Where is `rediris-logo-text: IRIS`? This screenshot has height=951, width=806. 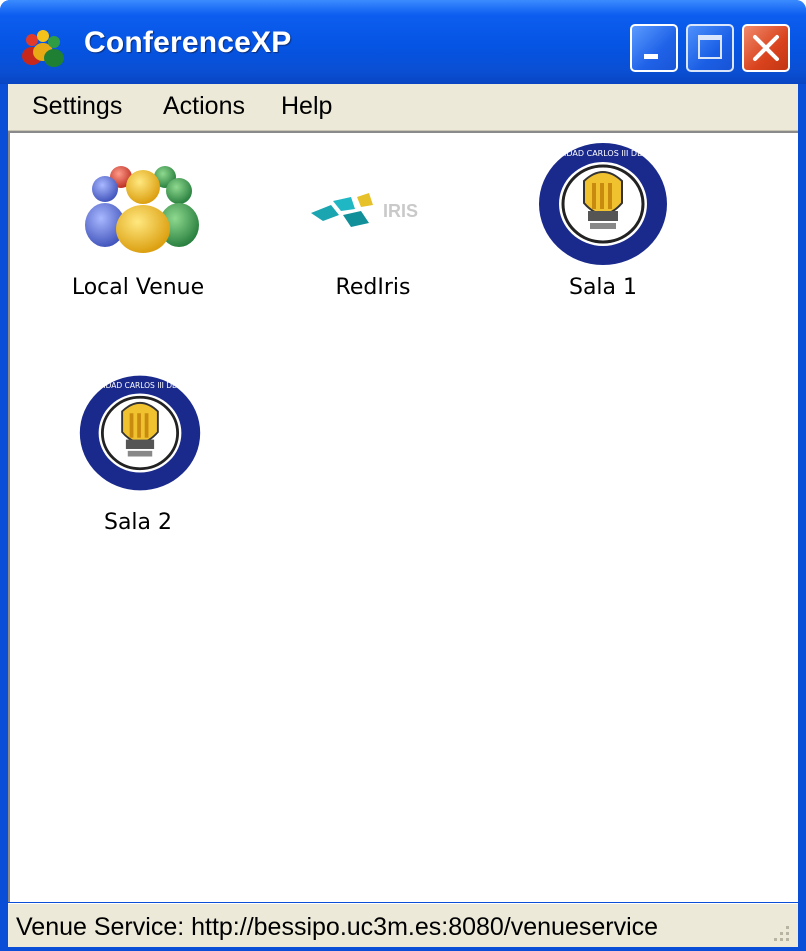
rediris-logo-text: IRIS is located at coordinates (400, 211).